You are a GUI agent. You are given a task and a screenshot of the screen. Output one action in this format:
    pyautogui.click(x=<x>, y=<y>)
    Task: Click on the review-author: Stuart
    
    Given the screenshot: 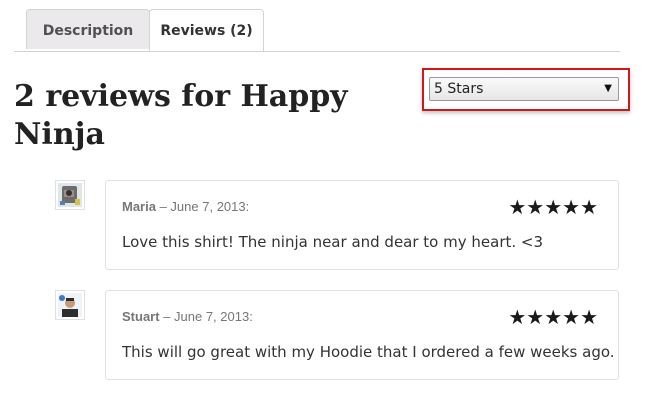 What is the action you would take?
    pyautogui.click(x=141, y=316)
    